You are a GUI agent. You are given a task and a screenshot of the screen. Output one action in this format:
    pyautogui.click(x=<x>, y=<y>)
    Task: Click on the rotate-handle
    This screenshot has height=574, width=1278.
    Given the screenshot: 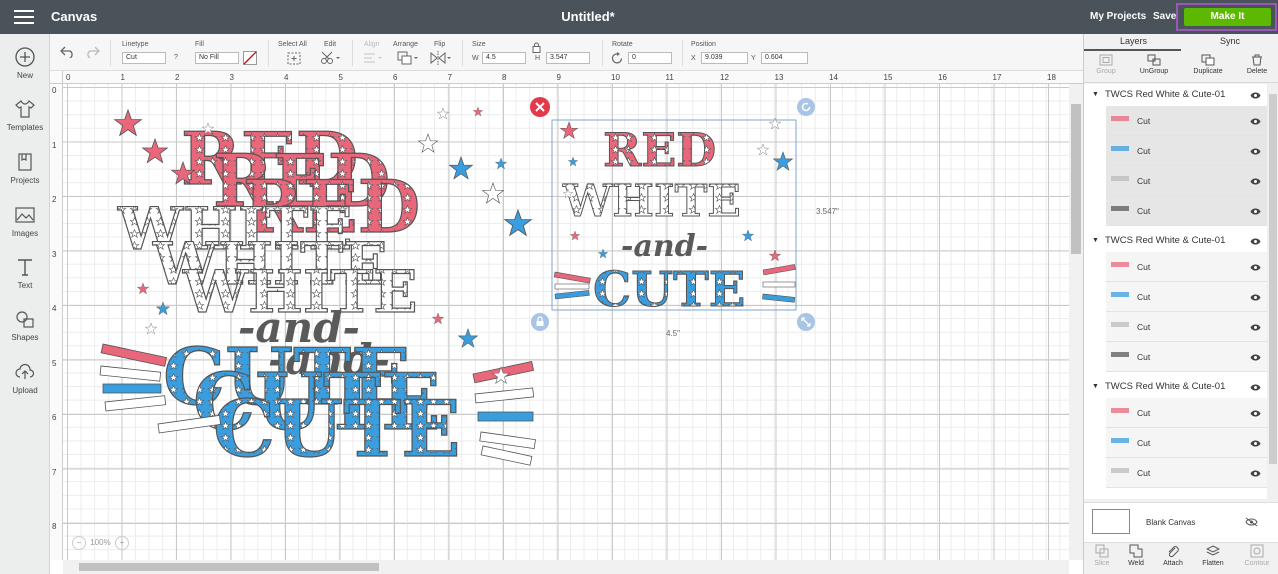 What is the action you would take?
    pyautogui.click(x=806, y=107)
    